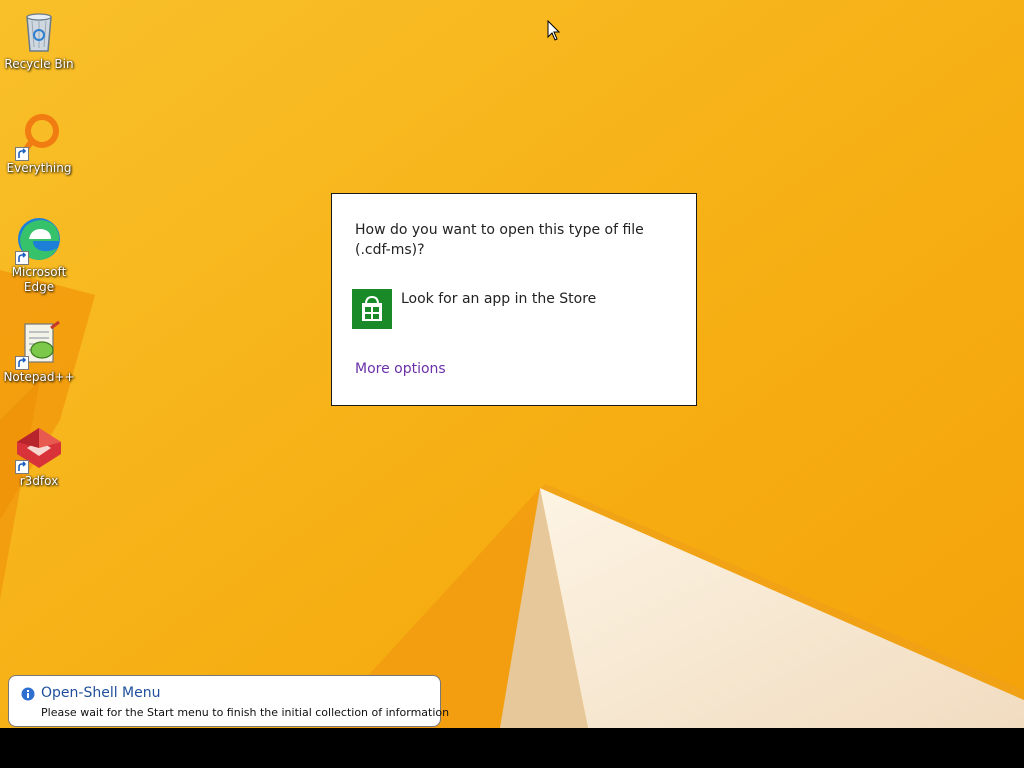 Image resolution: width=1024 pixels, height=768 pixels. Describe the element at coordinates (400, 369) in the screenshot. I see `more-options-link: More options` at that location.